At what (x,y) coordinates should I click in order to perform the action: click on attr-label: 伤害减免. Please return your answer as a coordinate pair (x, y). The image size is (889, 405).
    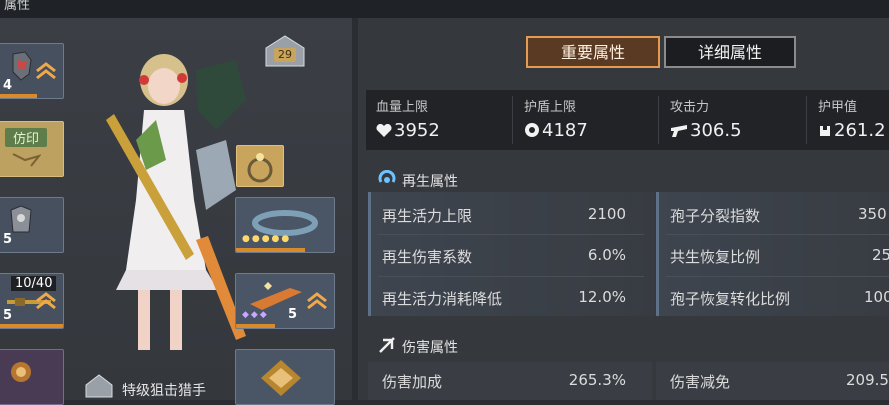
    Looking at the image, I should click on (700, 382).